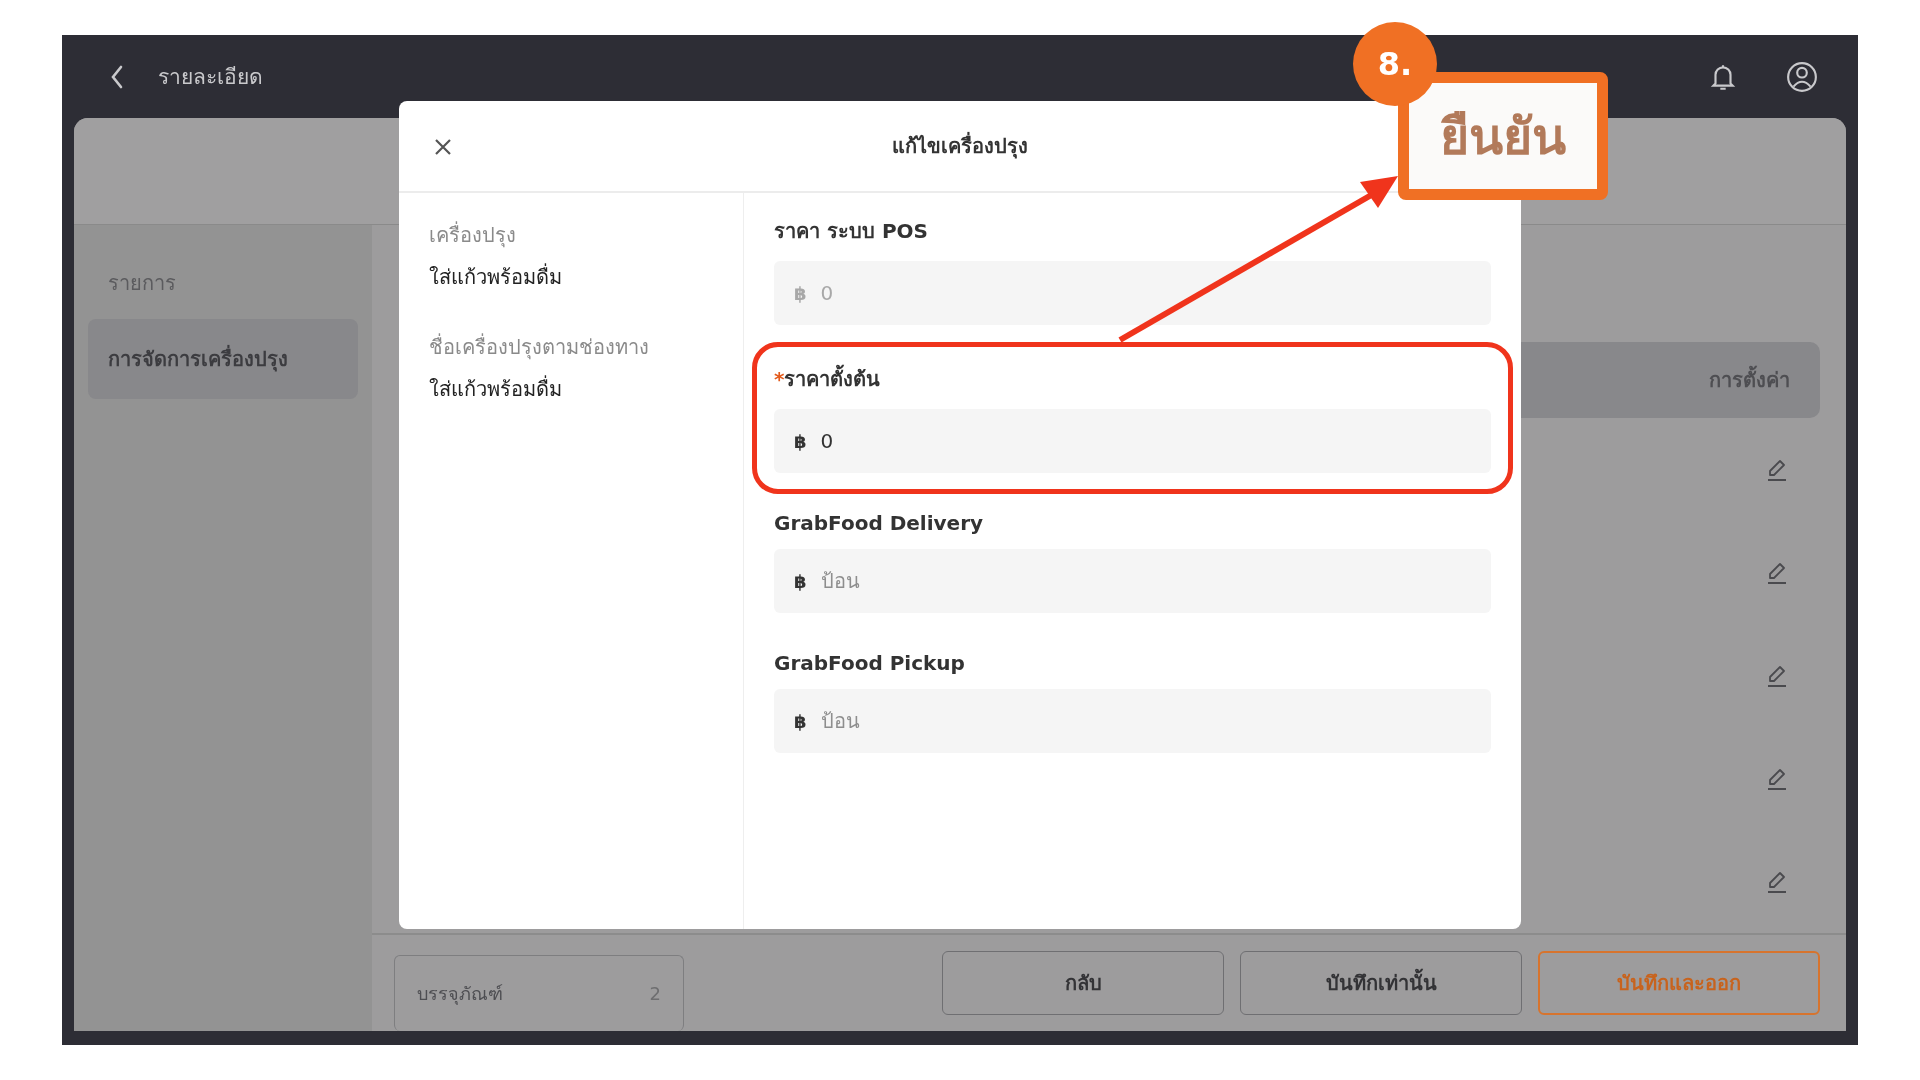  What do you see at coordinates (1802, 76) in the screenshot?
I see `user-icon` at bounding box center [1802, 76].